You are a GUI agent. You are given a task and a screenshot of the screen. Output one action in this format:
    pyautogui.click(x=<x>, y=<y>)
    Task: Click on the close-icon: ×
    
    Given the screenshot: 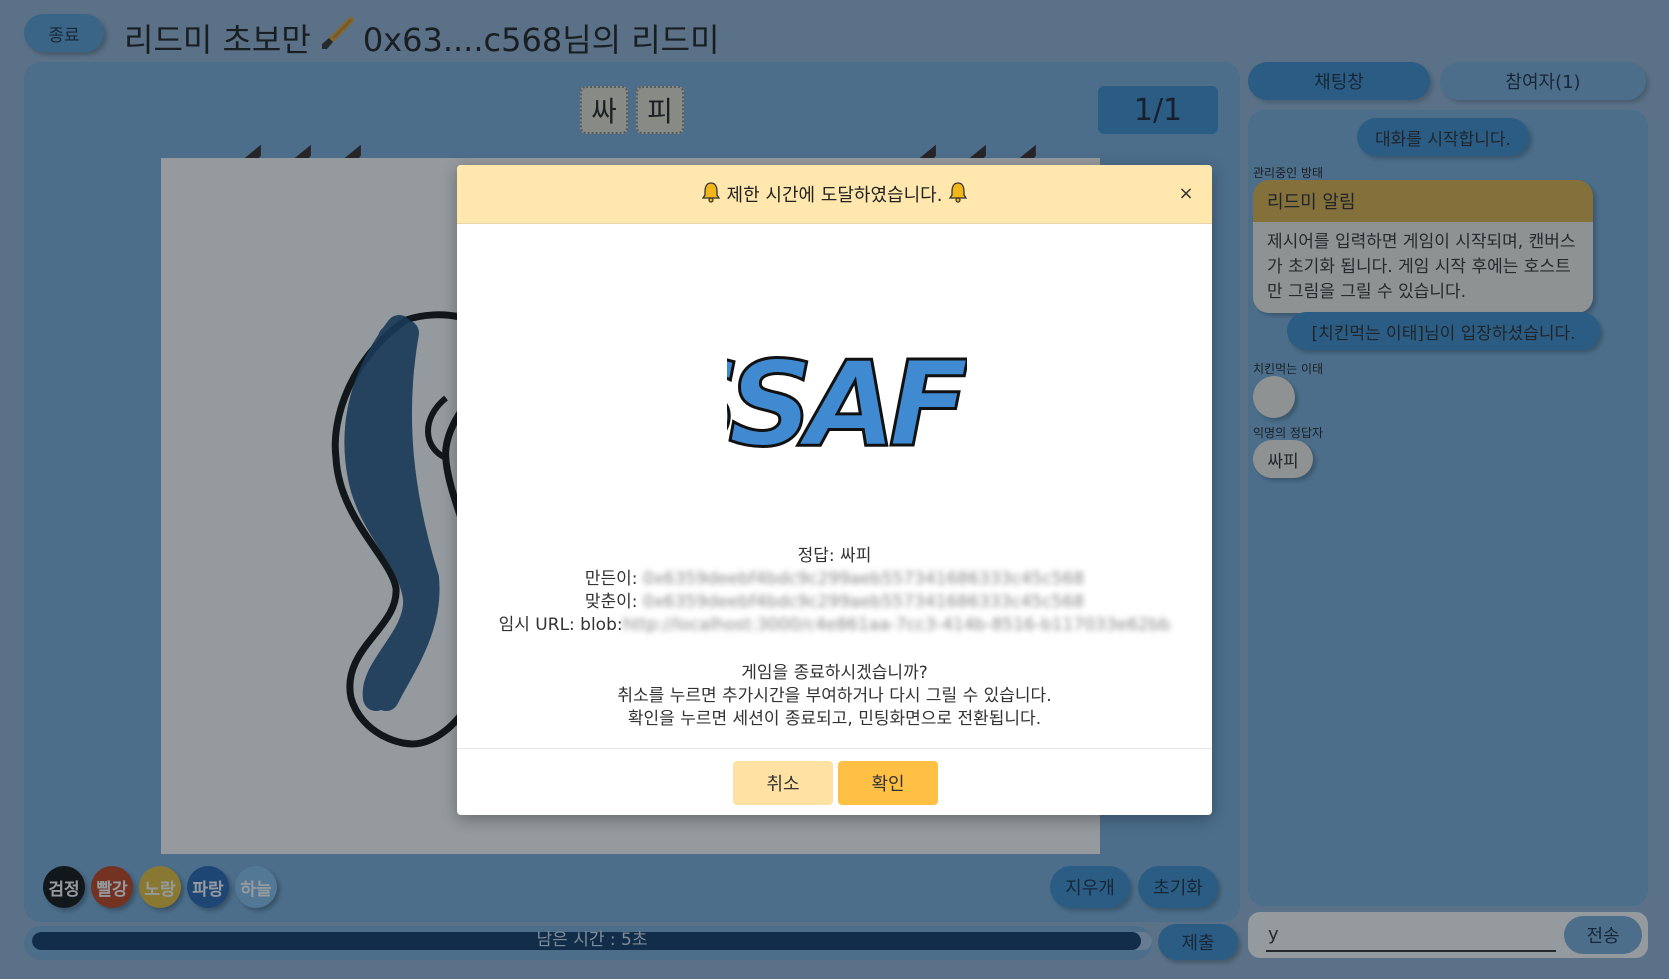 What is the action you would take?
    pyautogui.click(x=1186, y=193)
    